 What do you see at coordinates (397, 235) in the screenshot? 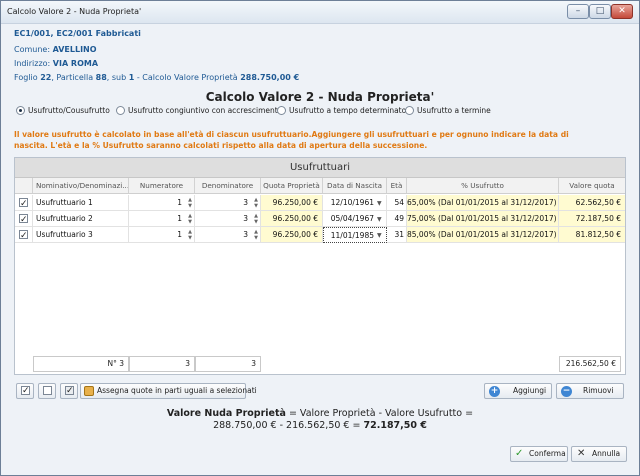
I see `row-3-eta: 31` at bounding box center [397, 235].